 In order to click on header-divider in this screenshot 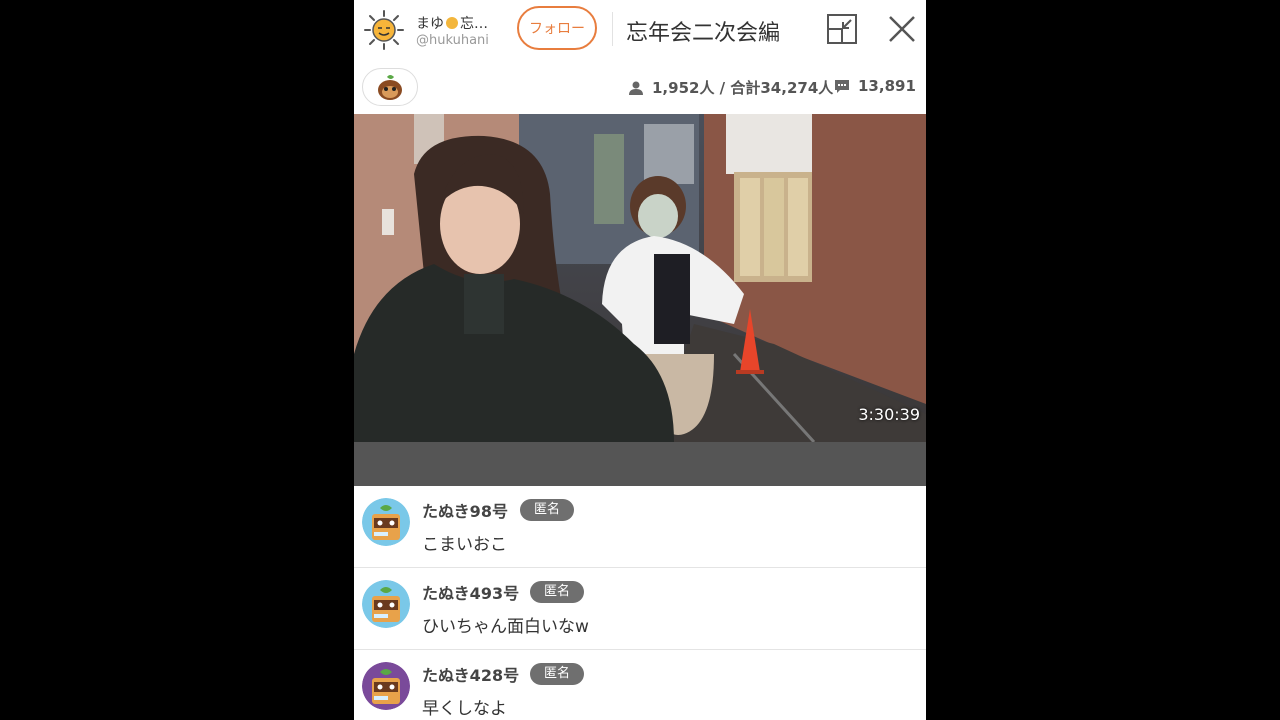, I will do `click(612, 29)`.